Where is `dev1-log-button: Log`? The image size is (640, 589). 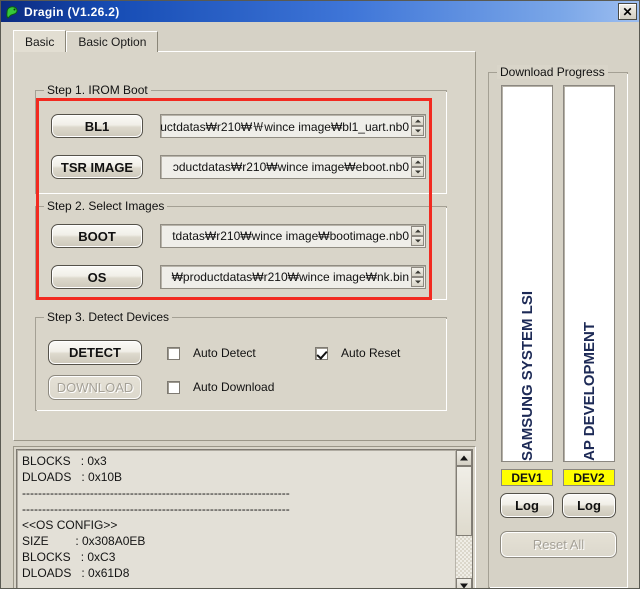 dev1-log-button: Log is located at coordinates (527, 505).